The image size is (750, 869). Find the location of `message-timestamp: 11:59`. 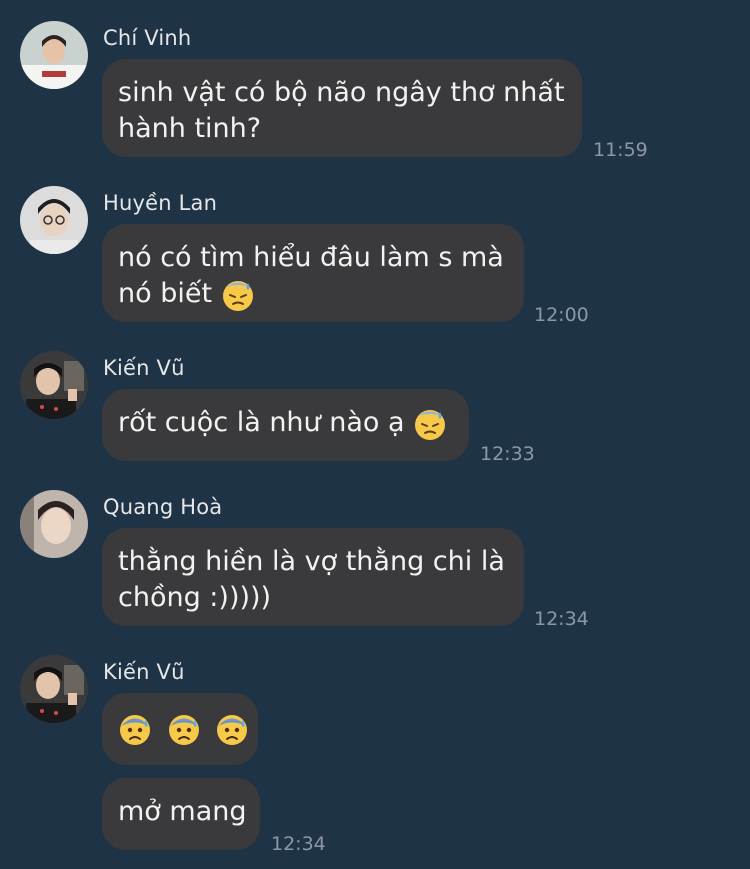

message-timestamp: 11:59 is located at coordinates (620, 150).